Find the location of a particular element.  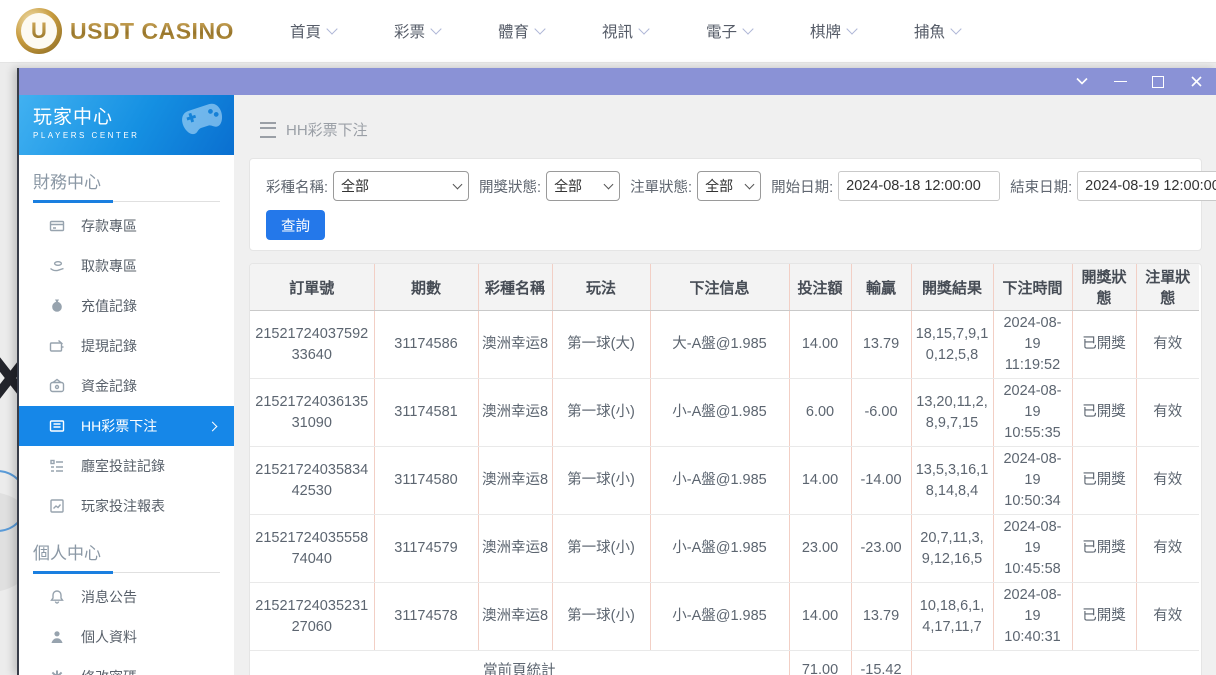

summary-empty-cell is located at coordinates (1054, 662).